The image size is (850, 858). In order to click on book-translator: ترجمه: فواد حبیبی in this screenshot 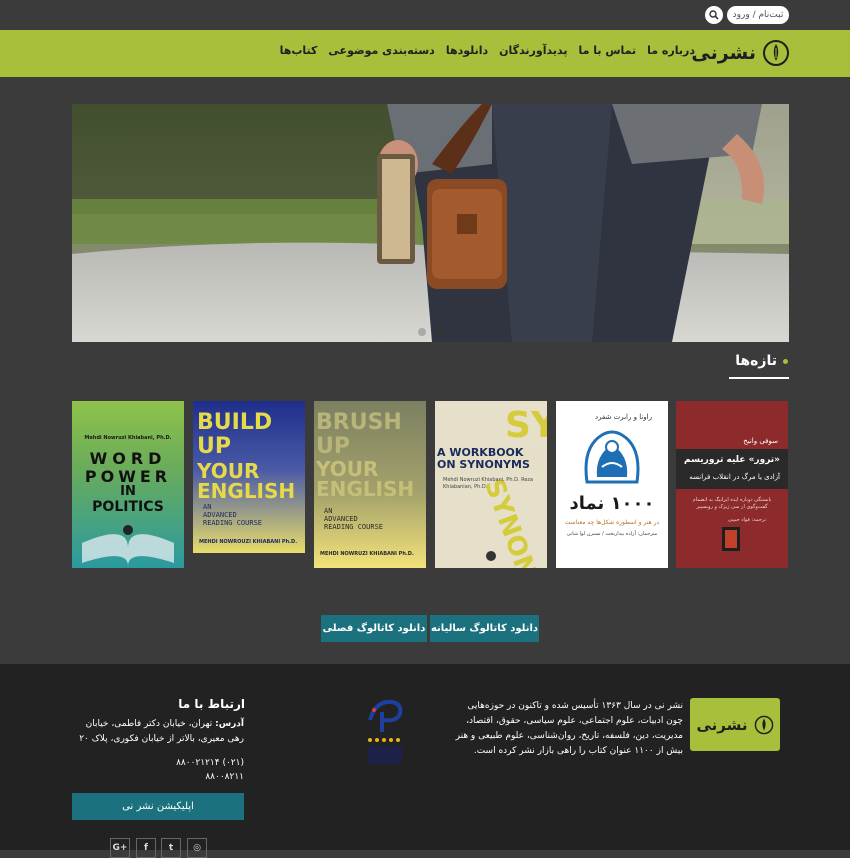, I will do `click(746, 520)`.